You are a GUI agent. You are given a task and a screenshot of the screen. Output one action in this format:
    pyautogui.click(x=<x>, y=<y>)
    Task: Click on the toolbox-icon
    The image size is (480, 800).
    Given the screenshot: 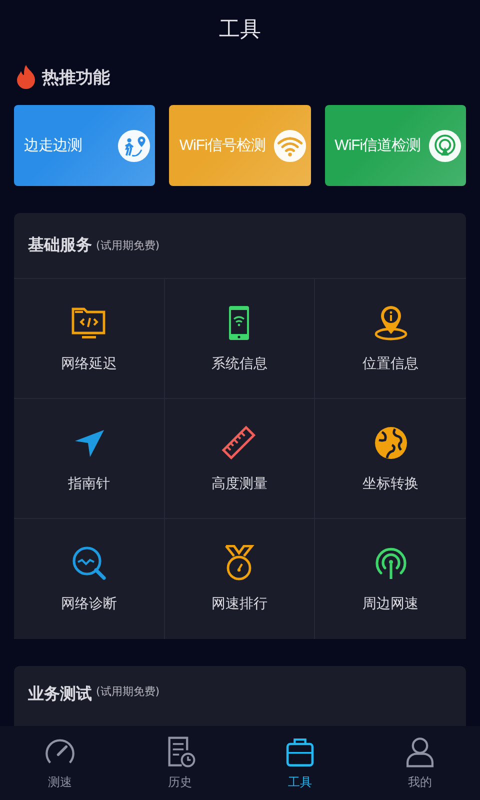 What is the action you would take?
    pyautogui.click(x=300, y=752)
    